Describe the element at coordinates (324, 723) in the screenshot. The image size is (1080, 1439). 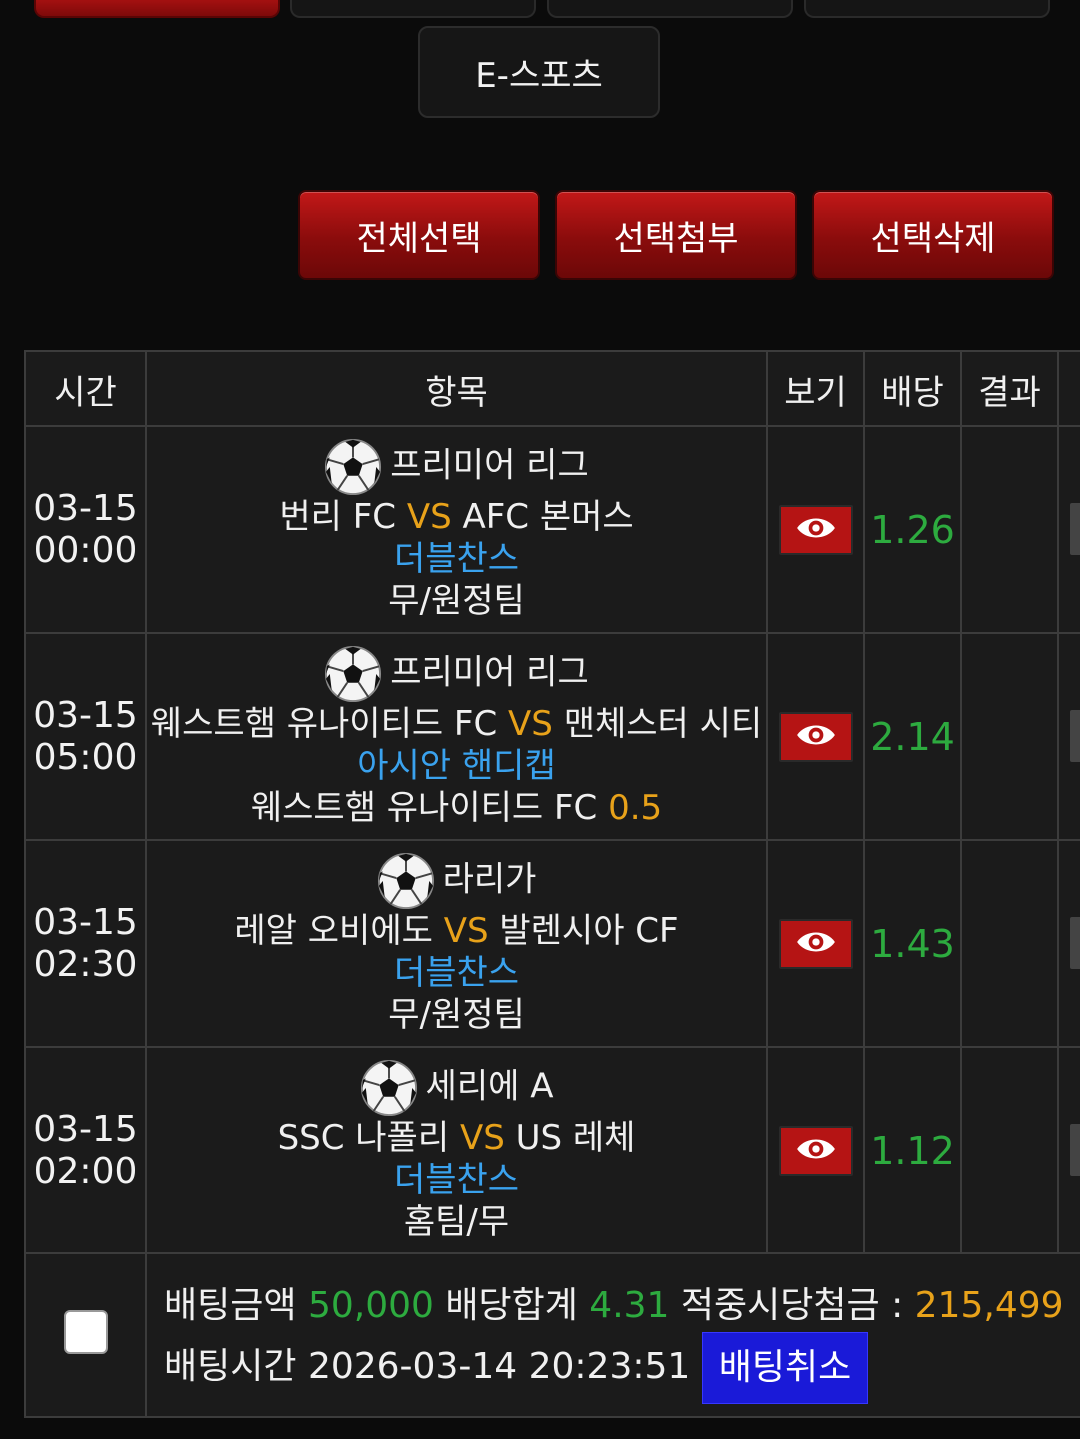
I see `home-team: 웨스트햄 유나이티드 FC` at that location.